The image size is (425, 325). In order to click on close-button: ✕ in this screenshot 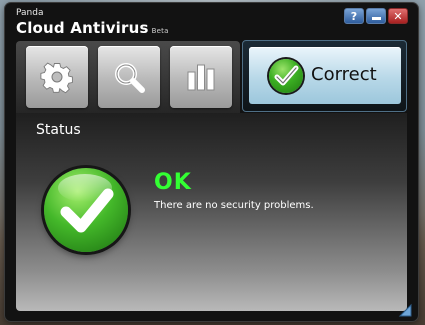, I will do `click(398, 16)`.